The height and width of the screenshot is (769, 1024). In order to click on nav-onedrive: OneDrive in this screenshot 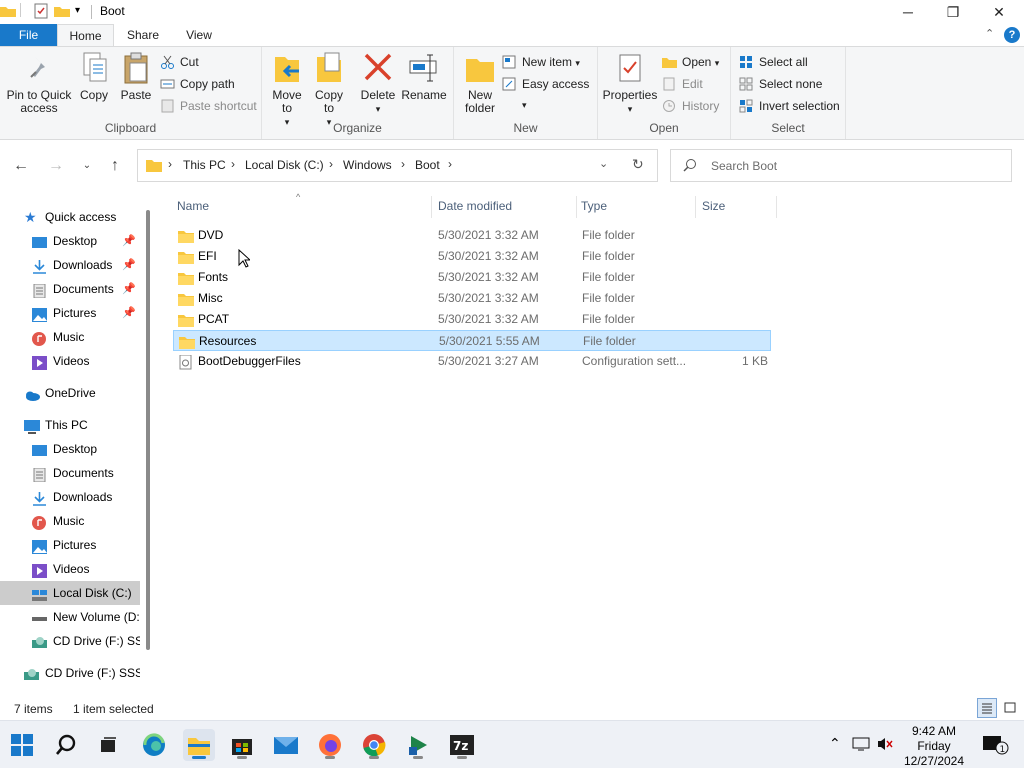, I will do `click(70, 393)`.